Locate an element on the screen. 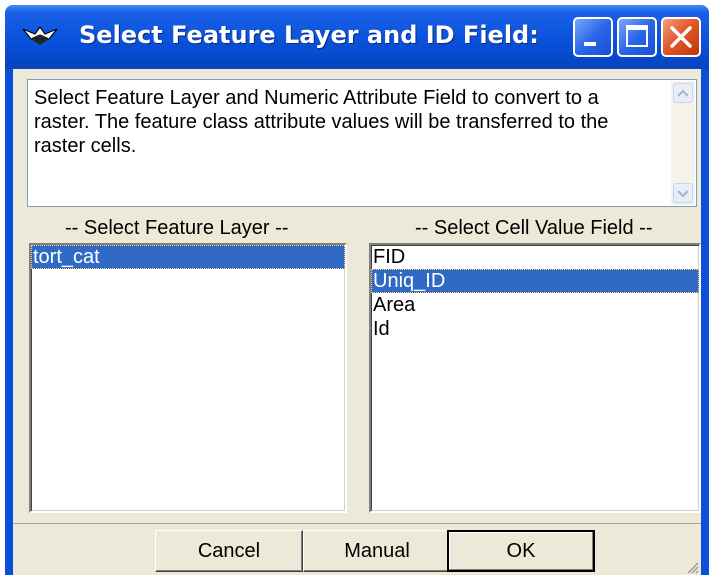 This screenshot has width=715, height=578. title-bar: Select Feature Layer and ID Field: is located at coordinates (357, 37).